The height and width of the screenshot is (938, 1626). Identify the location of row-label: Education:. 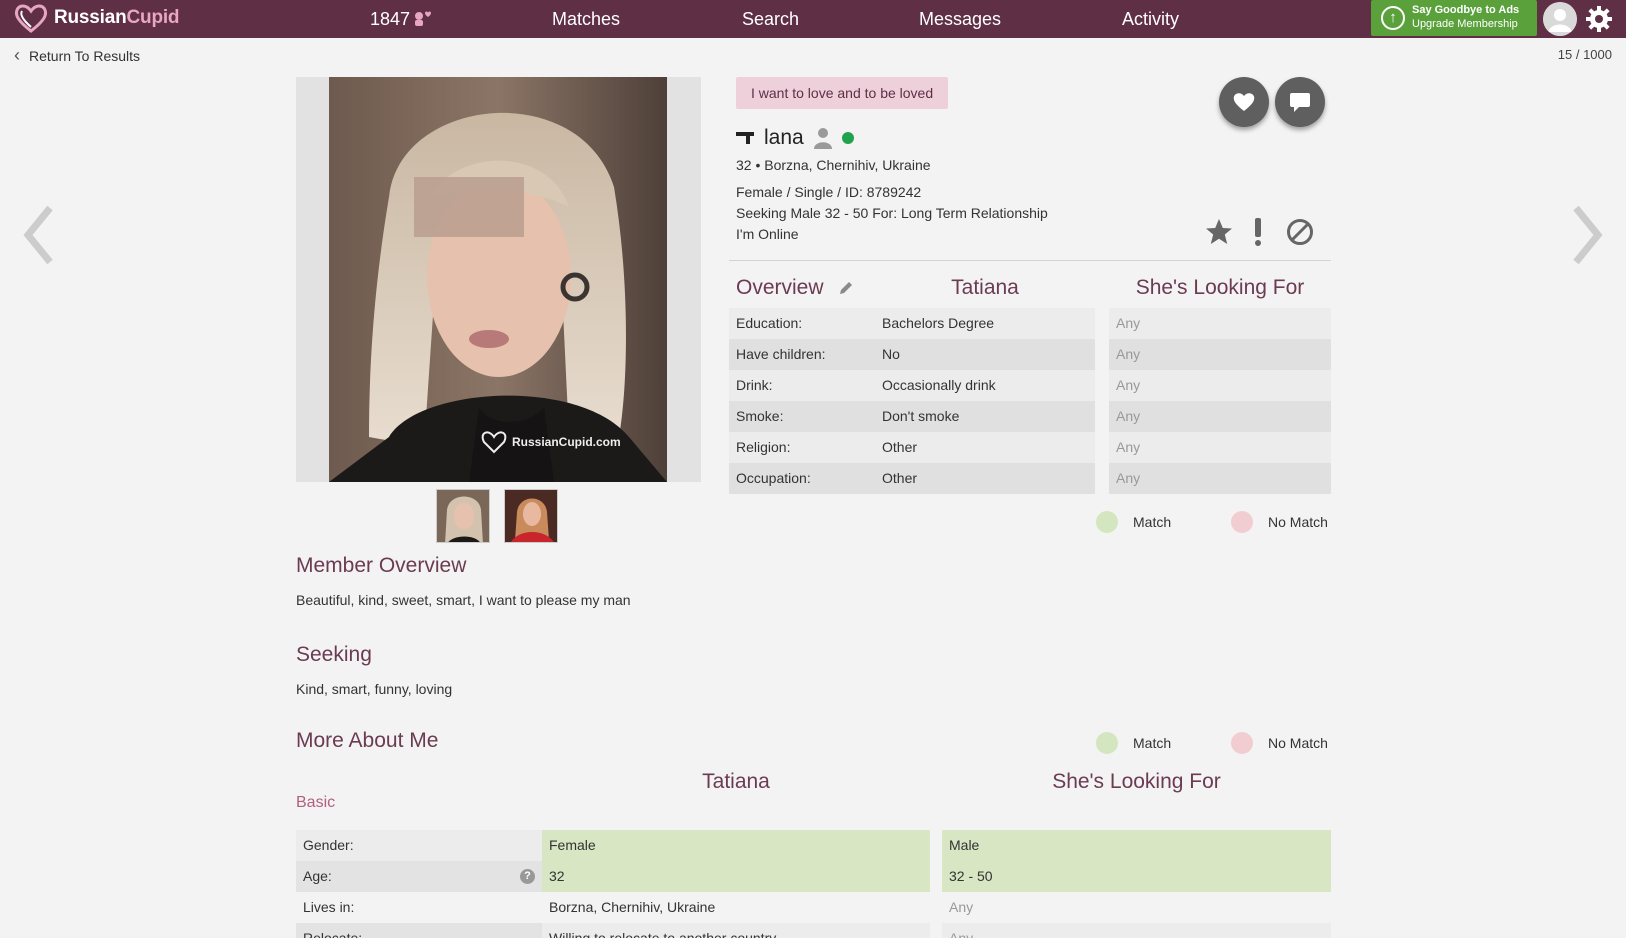
(802, 323).